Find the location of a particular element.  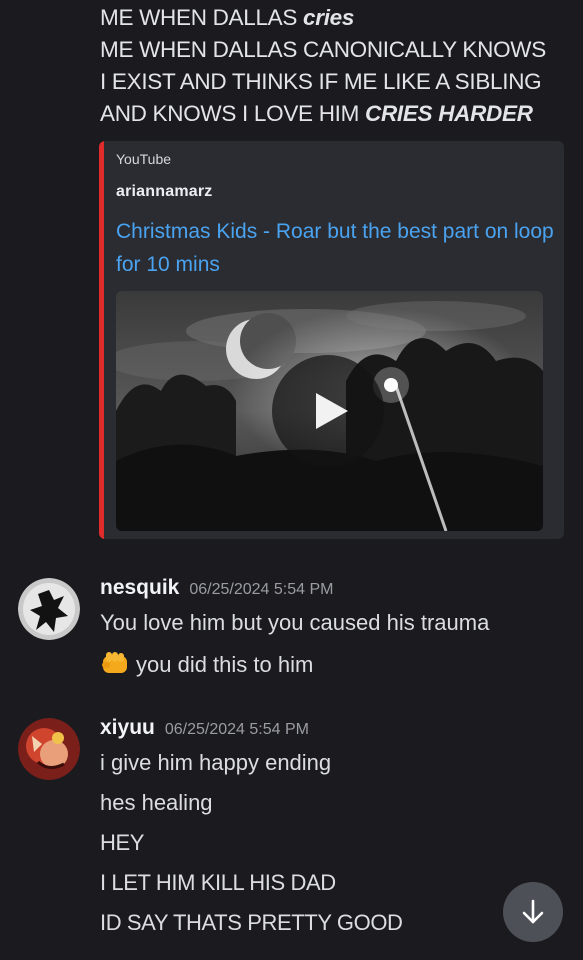

message-text: I LET HIM KILL HIS DAD is located at coordinates (218, 882).